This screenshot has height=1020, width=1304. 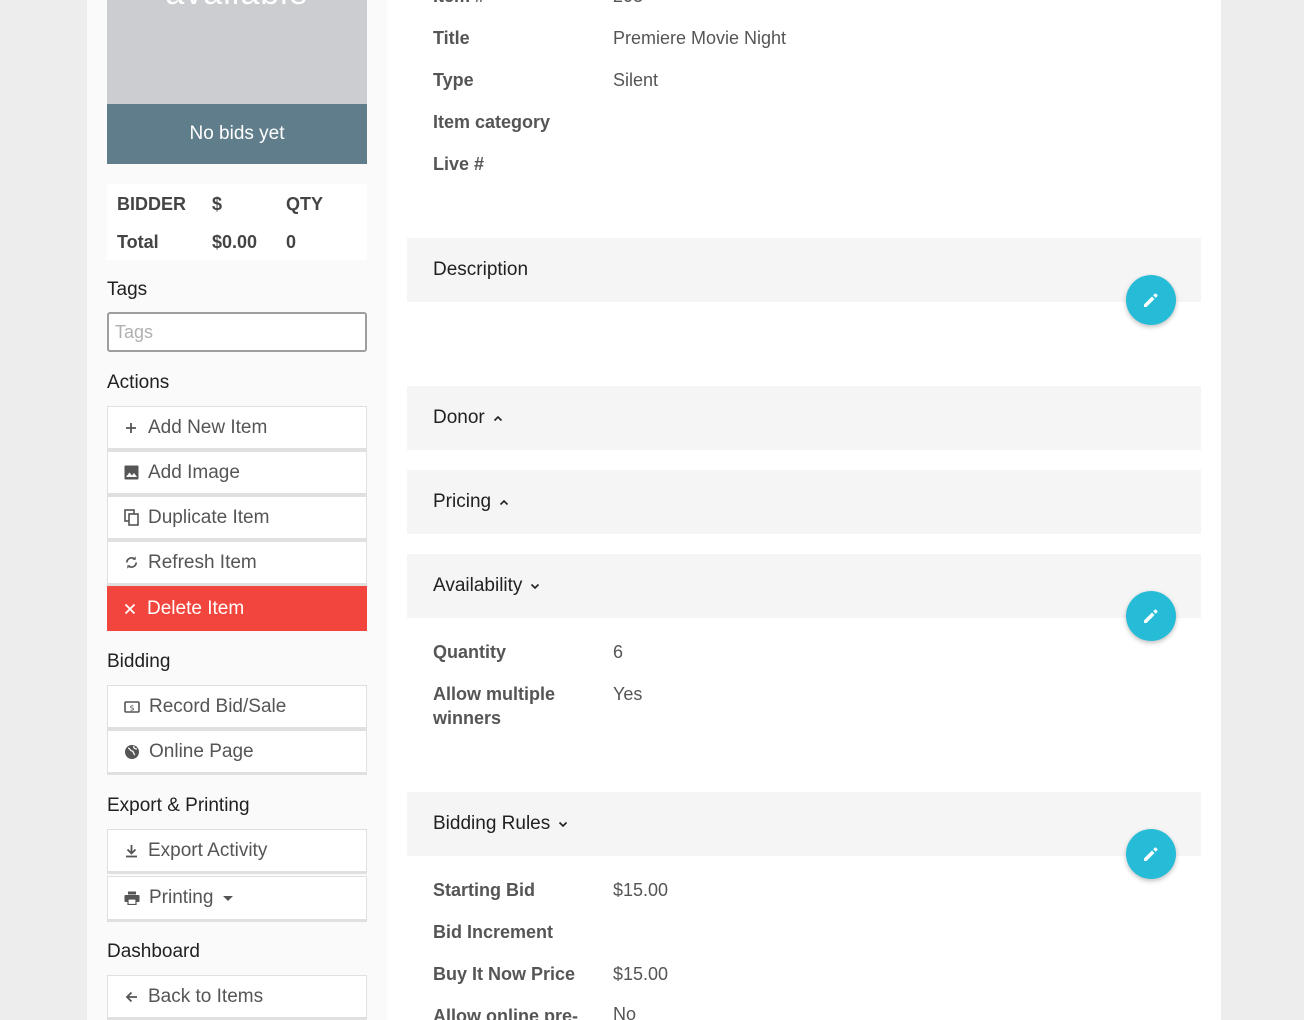 What do you see at coordinates (237, 134) in the screenshot?
I see `bid-status-bar: No bids yet` at bounding box center [237, 134].